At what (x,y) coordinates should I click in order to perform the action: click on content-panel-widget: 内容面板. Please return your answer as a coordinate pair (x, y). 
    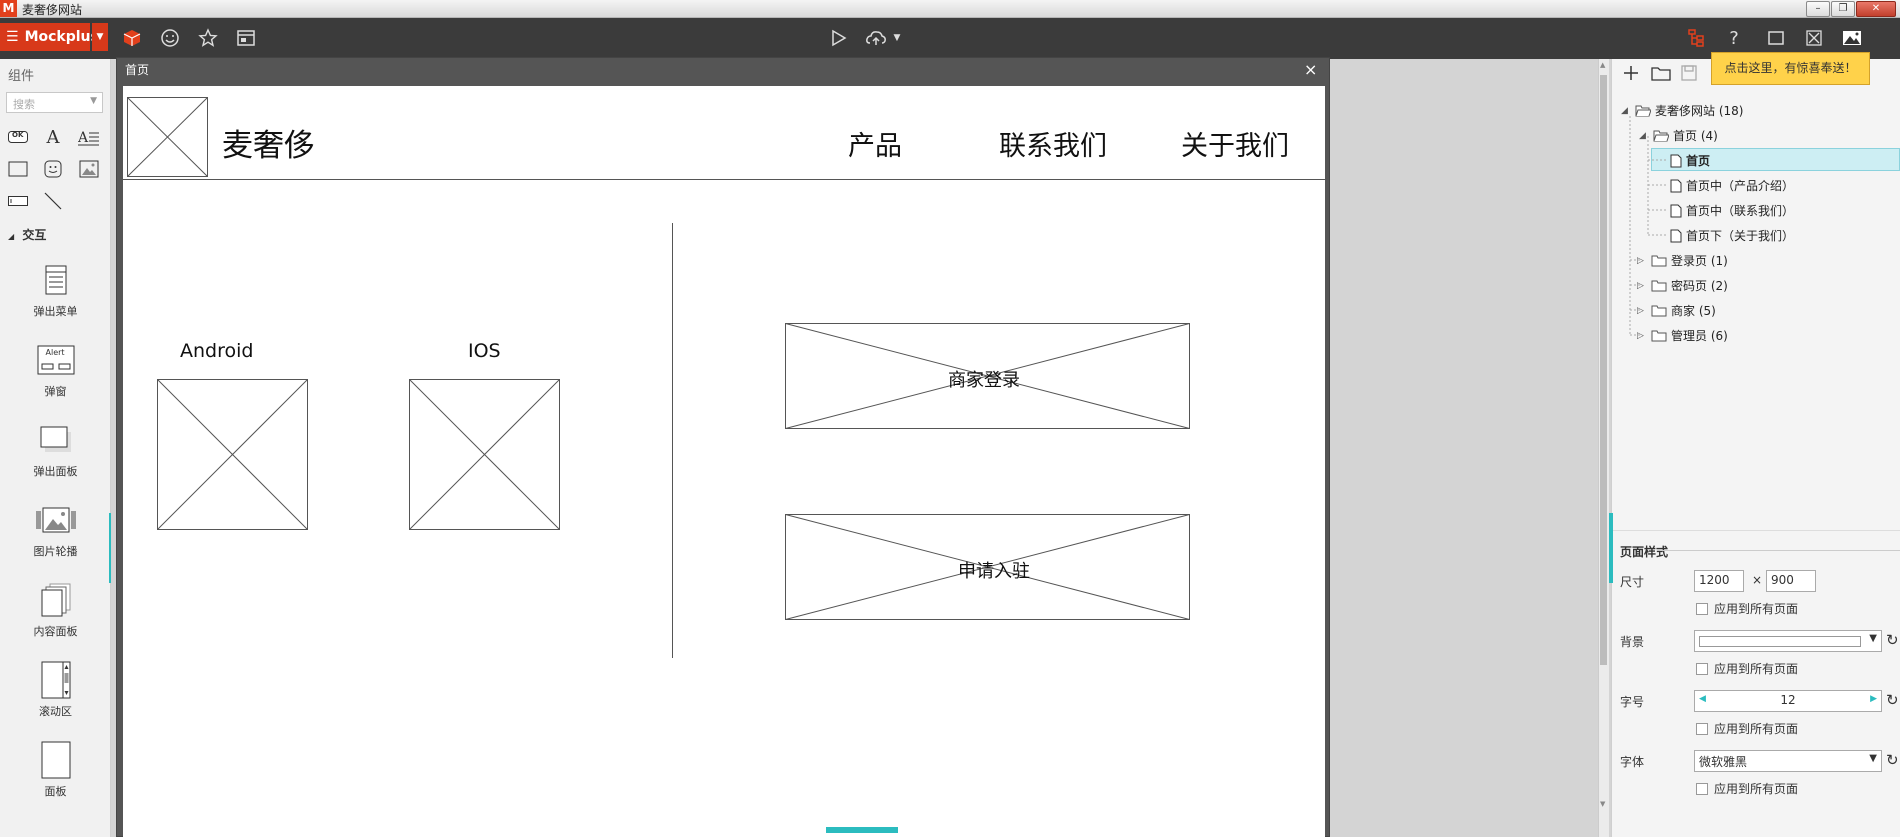
    Looking at the image, I should click on (55, 609).